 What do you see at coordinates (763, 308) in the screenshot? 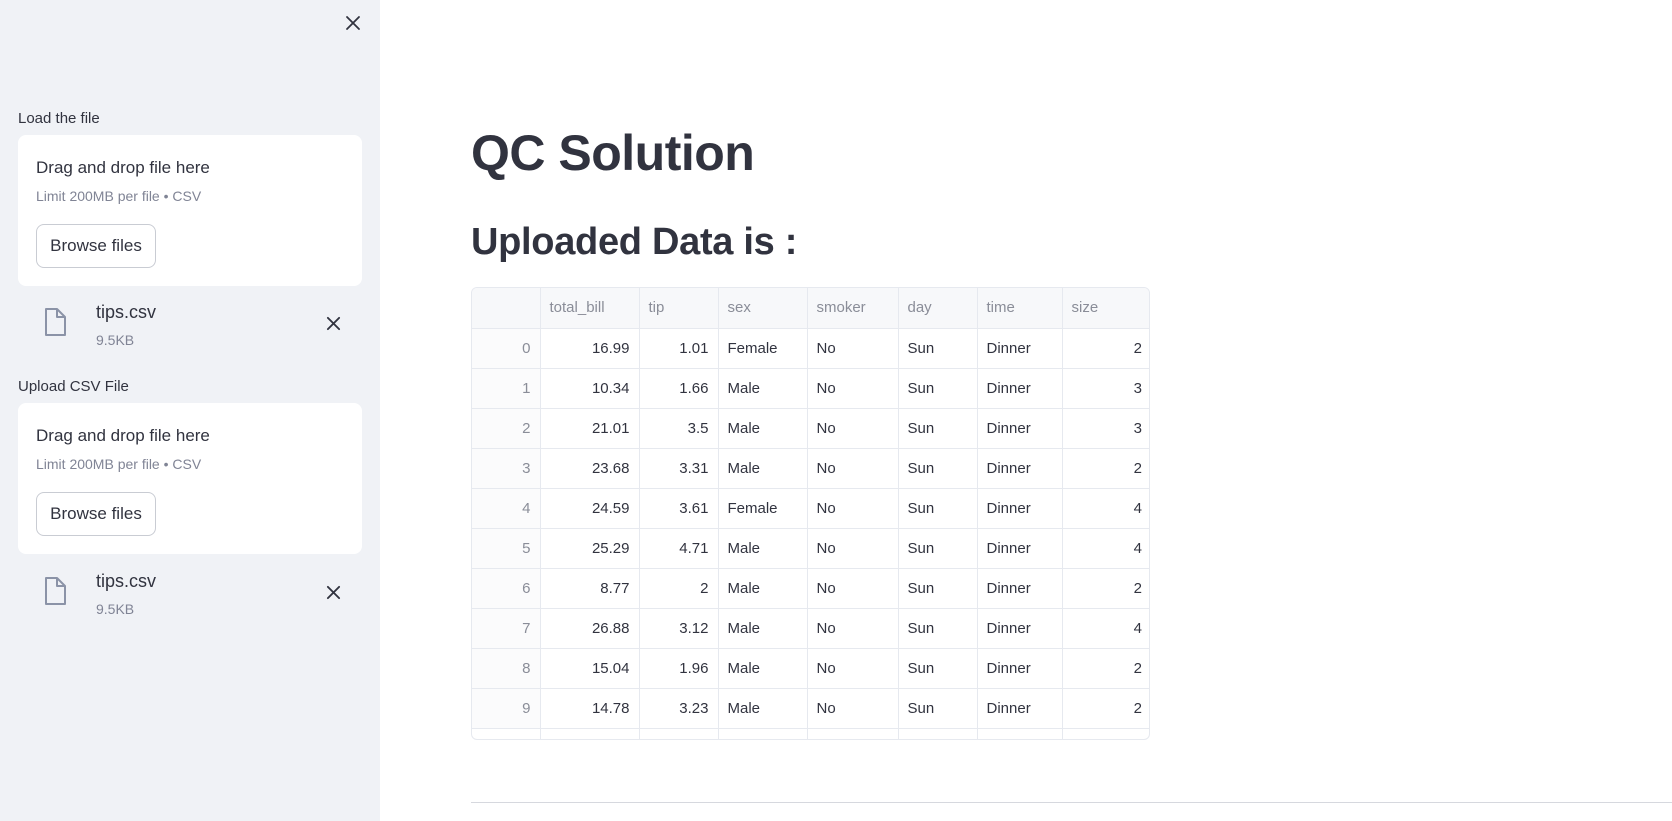
I see `column-header-sex: sex` at bounding box center [763, 308].